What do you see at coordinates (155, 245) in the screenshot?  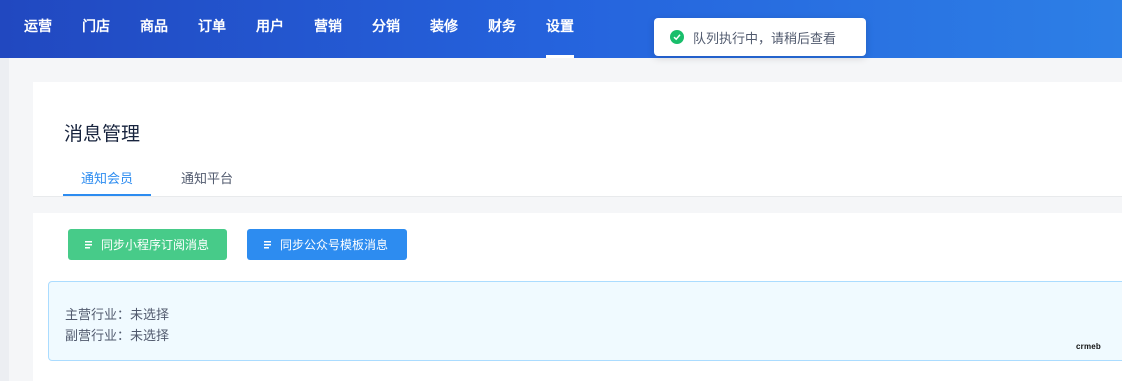 I see `sync-mini-program-label: 同步小程序订阅消息` at bounding box center [155, 245].